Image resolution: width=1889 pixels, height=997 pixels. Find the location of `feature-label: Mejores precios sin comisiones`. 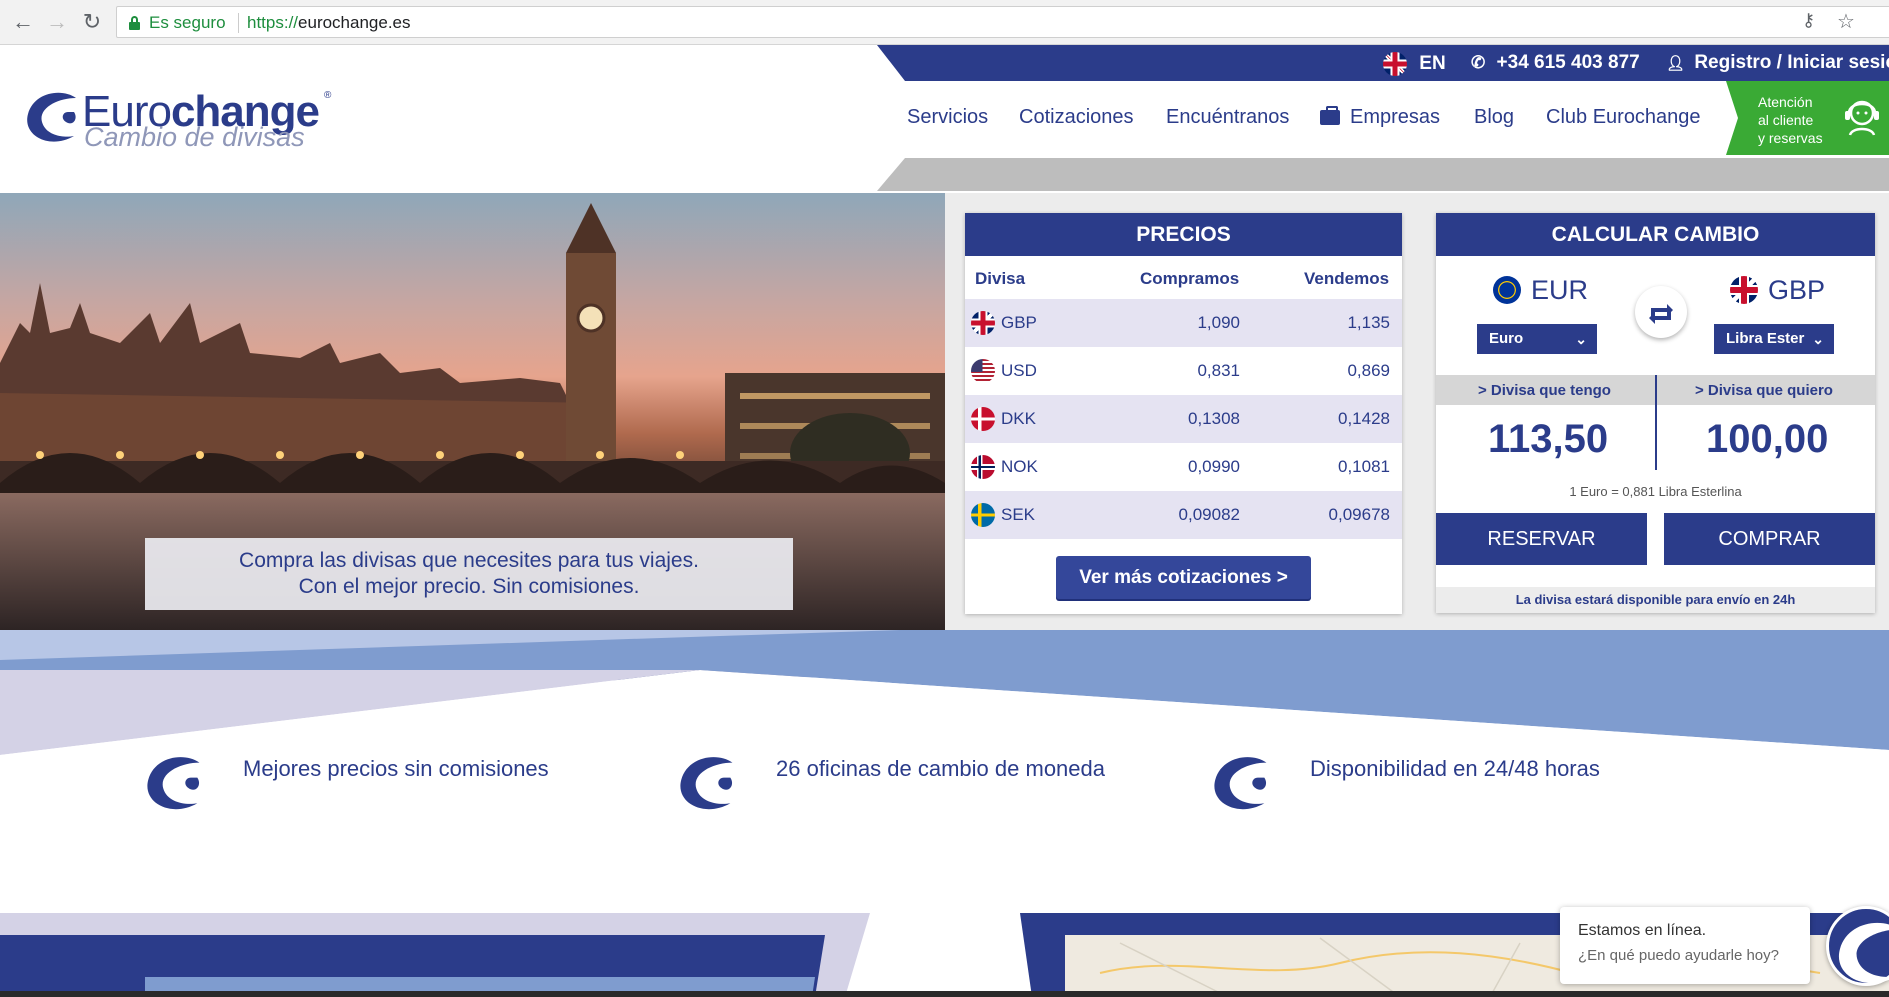

feature-label: Mejores precios sin comisiones is located at coordinates (396, 768).